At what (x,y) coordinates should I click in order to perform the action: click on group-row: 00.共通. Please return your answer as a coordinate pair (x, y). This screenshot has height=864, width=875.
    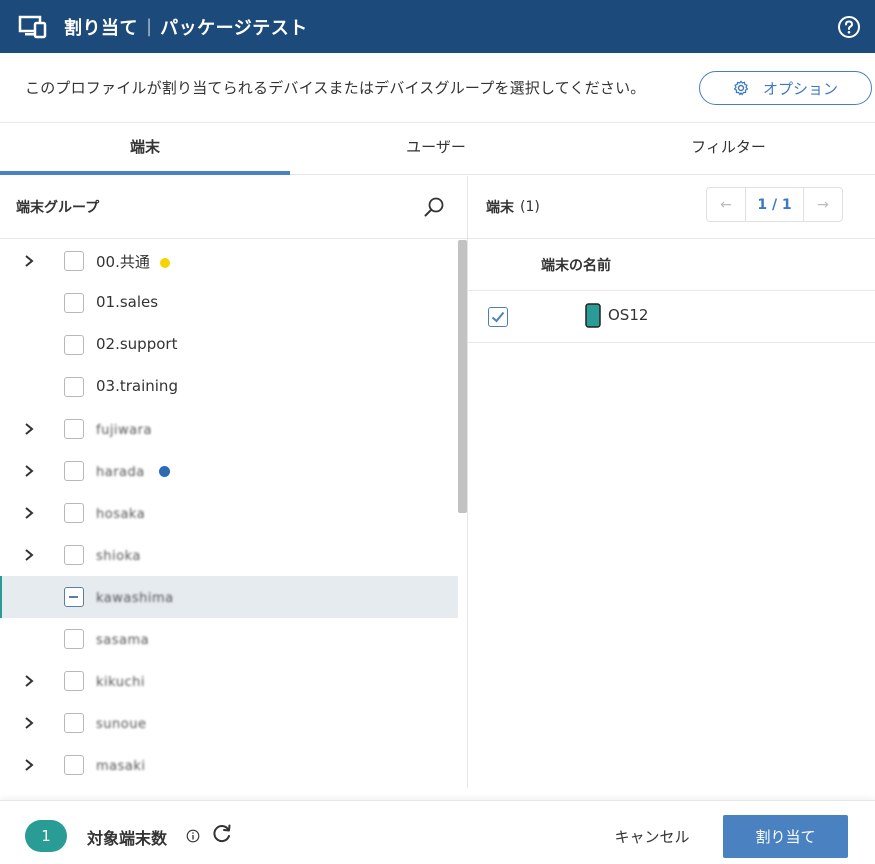
    Looking at the image, I should click on (229, 261).